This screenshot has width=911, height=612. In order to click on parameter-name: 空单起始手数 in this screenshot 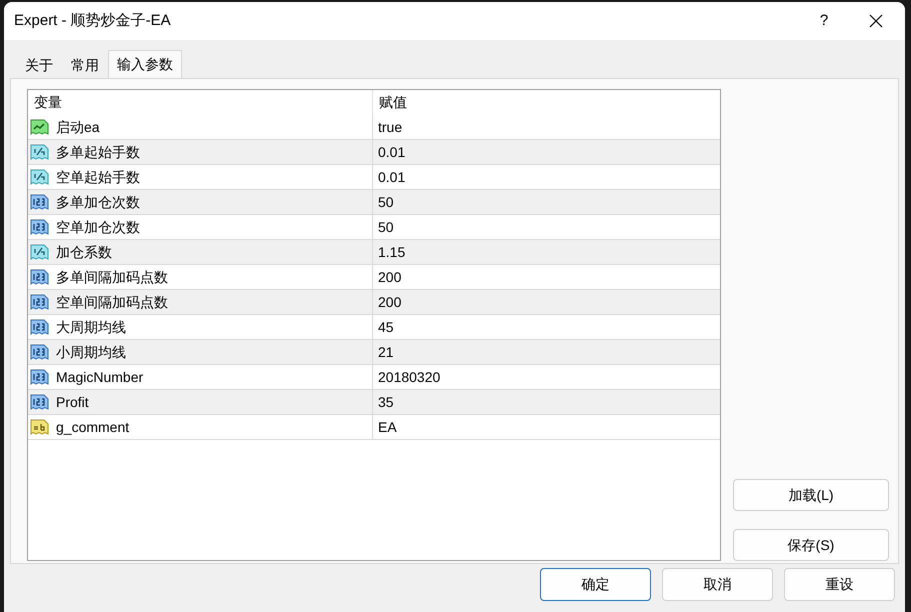, I will do `click(98, 177)`.